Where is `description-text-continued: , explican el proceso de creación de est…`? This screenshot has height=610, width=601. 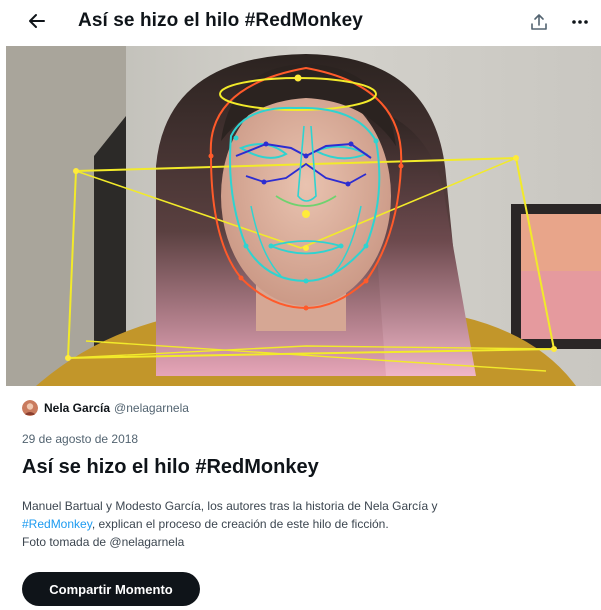 description-text-continued: , explican el proceso de creación de est… is located at coordinates (240, 524).